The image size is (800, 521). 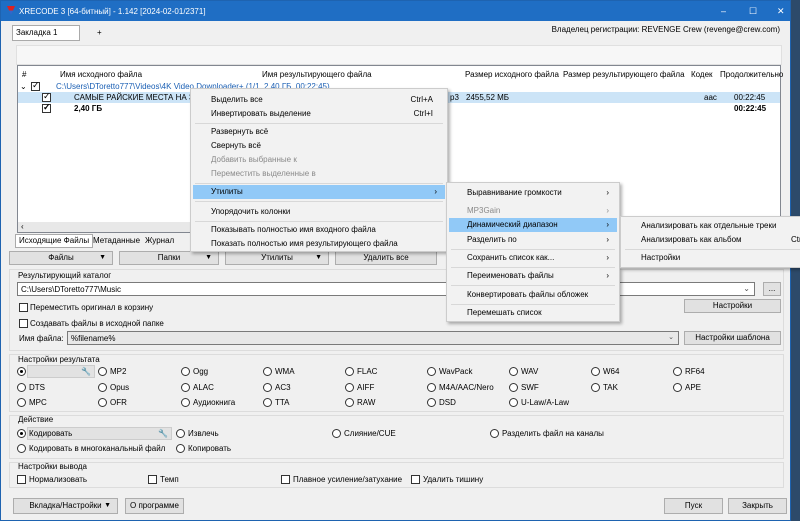 I want to click on format-alac-radio, so click(x=185, y=387).